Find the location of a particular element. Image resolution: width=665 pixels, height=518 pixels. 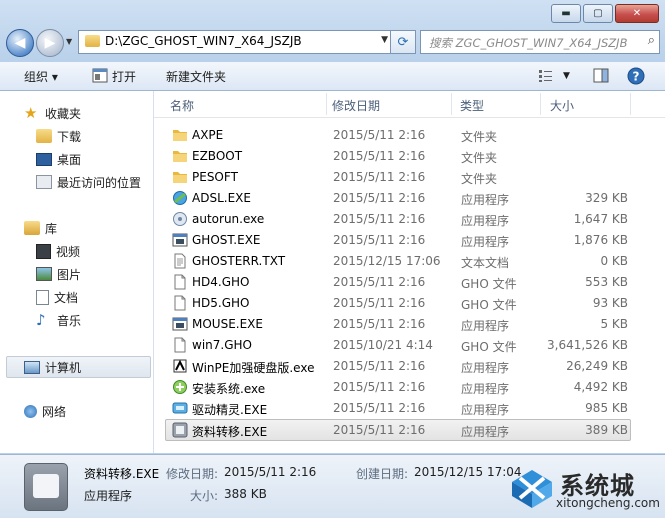

column-header-type: 类型 is located at coordinates (472, 105).